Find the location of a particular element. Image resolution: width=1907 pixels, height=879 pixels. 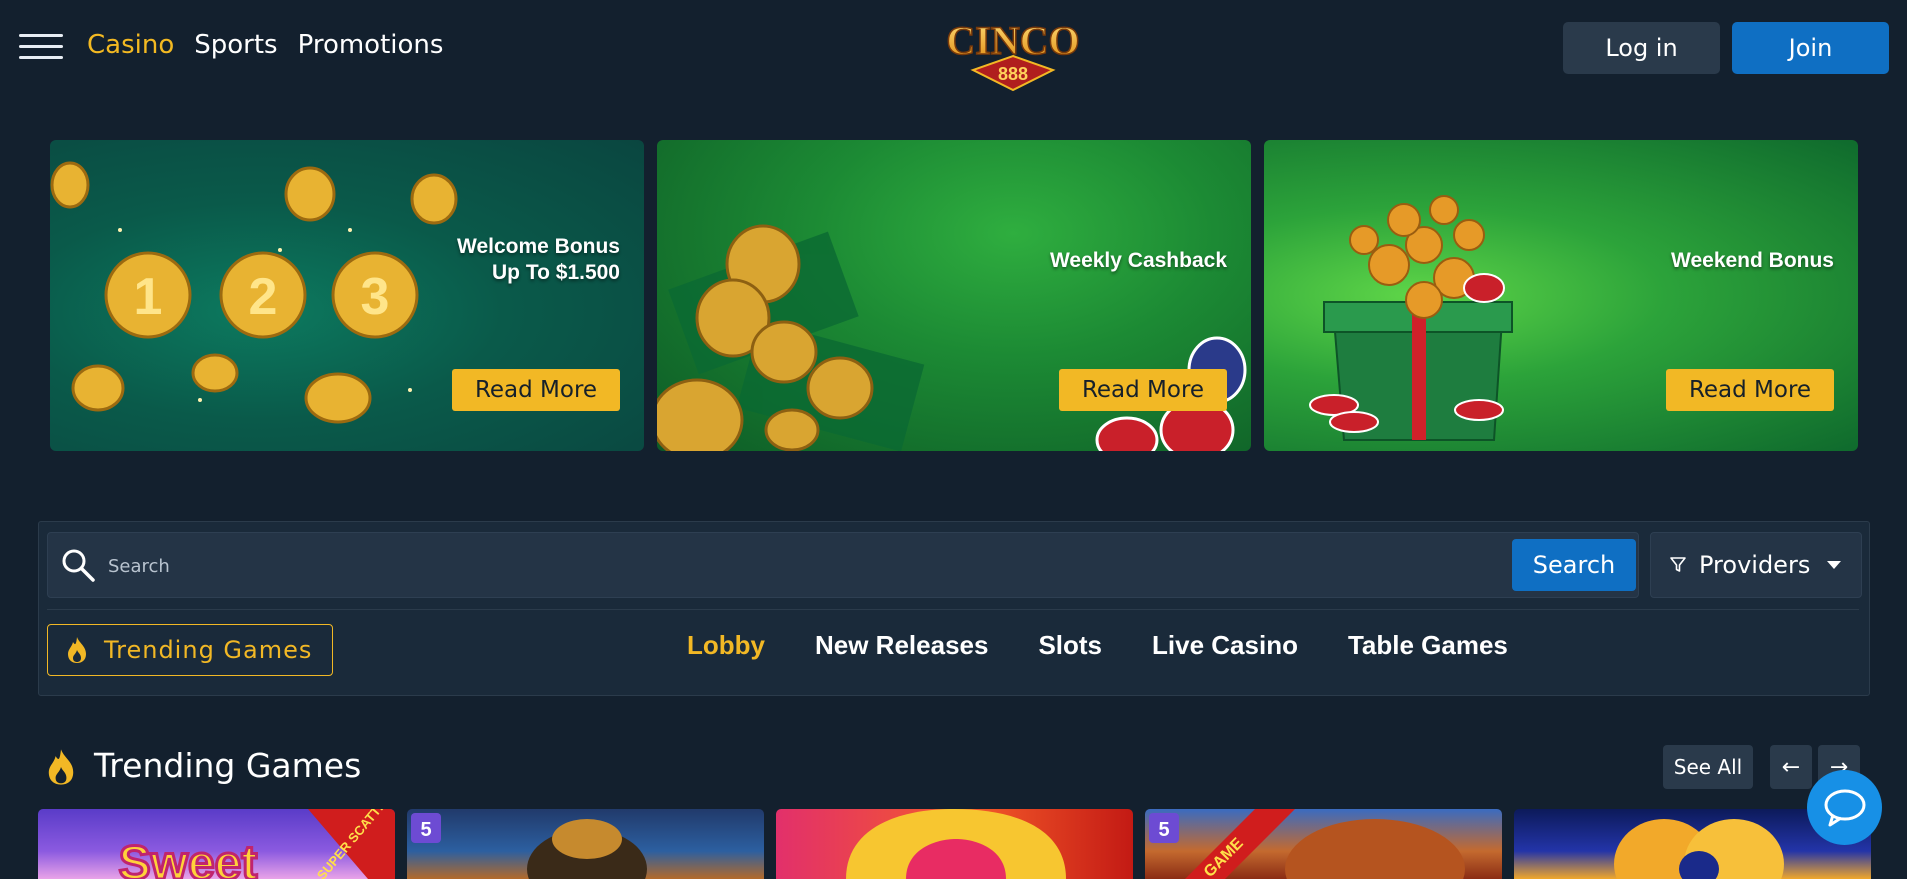

panel-divider is located at coordinates (953, 609).